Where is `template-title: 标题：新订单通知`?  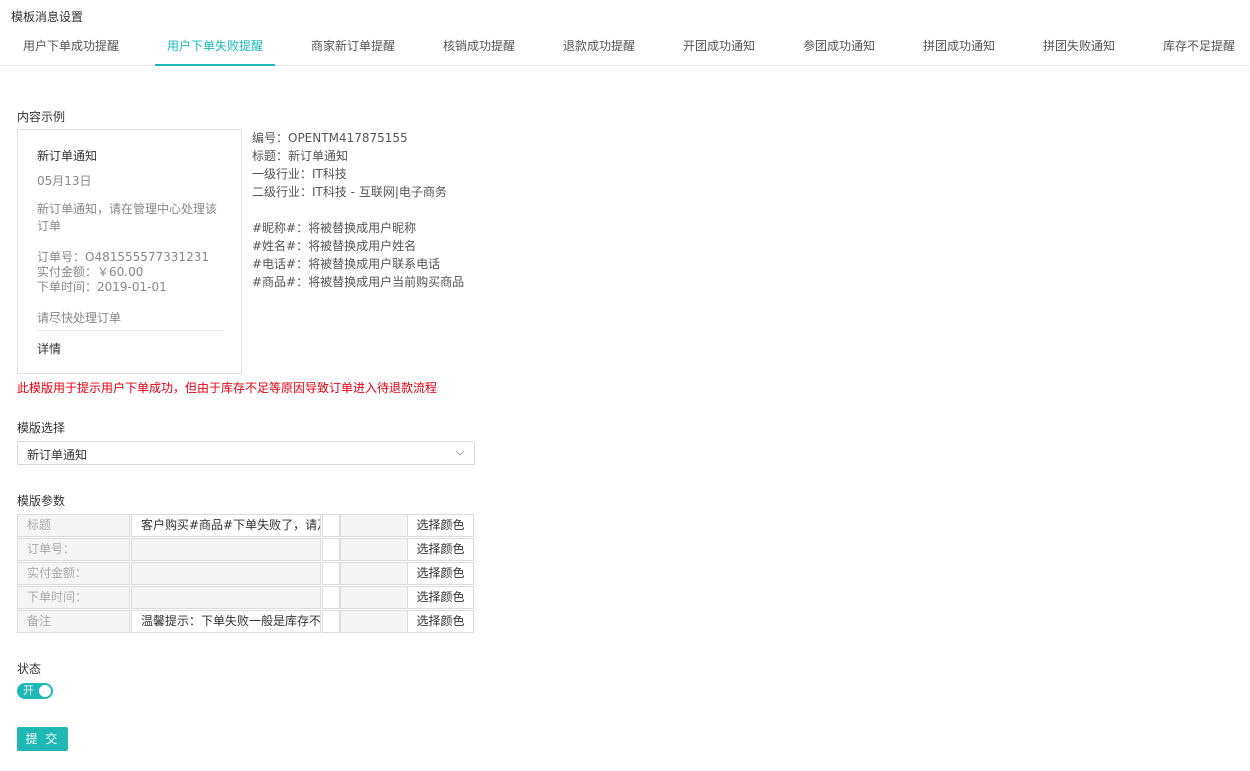
template-title: 标题：新订单通知 is located at coordinates (300, 156).